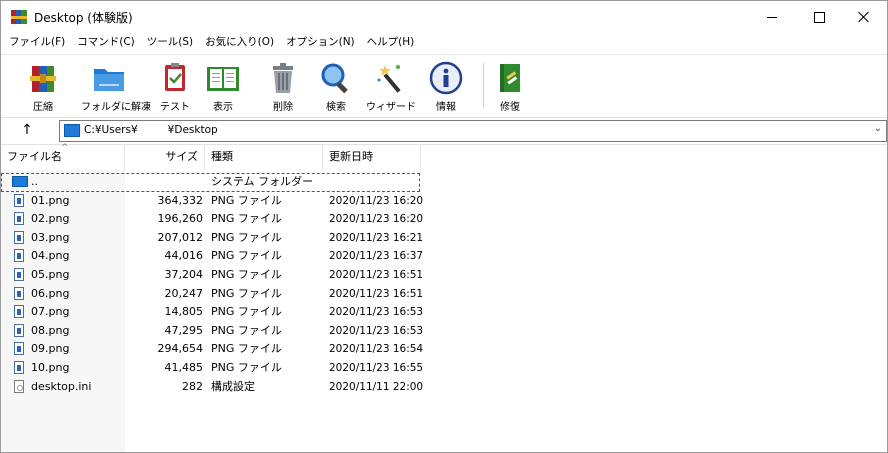 This screenshot has height=453, width=888. Describe the element at coordinates (27, 130) in the screenshot. I see `up-one-level-button: ↑` at that location.